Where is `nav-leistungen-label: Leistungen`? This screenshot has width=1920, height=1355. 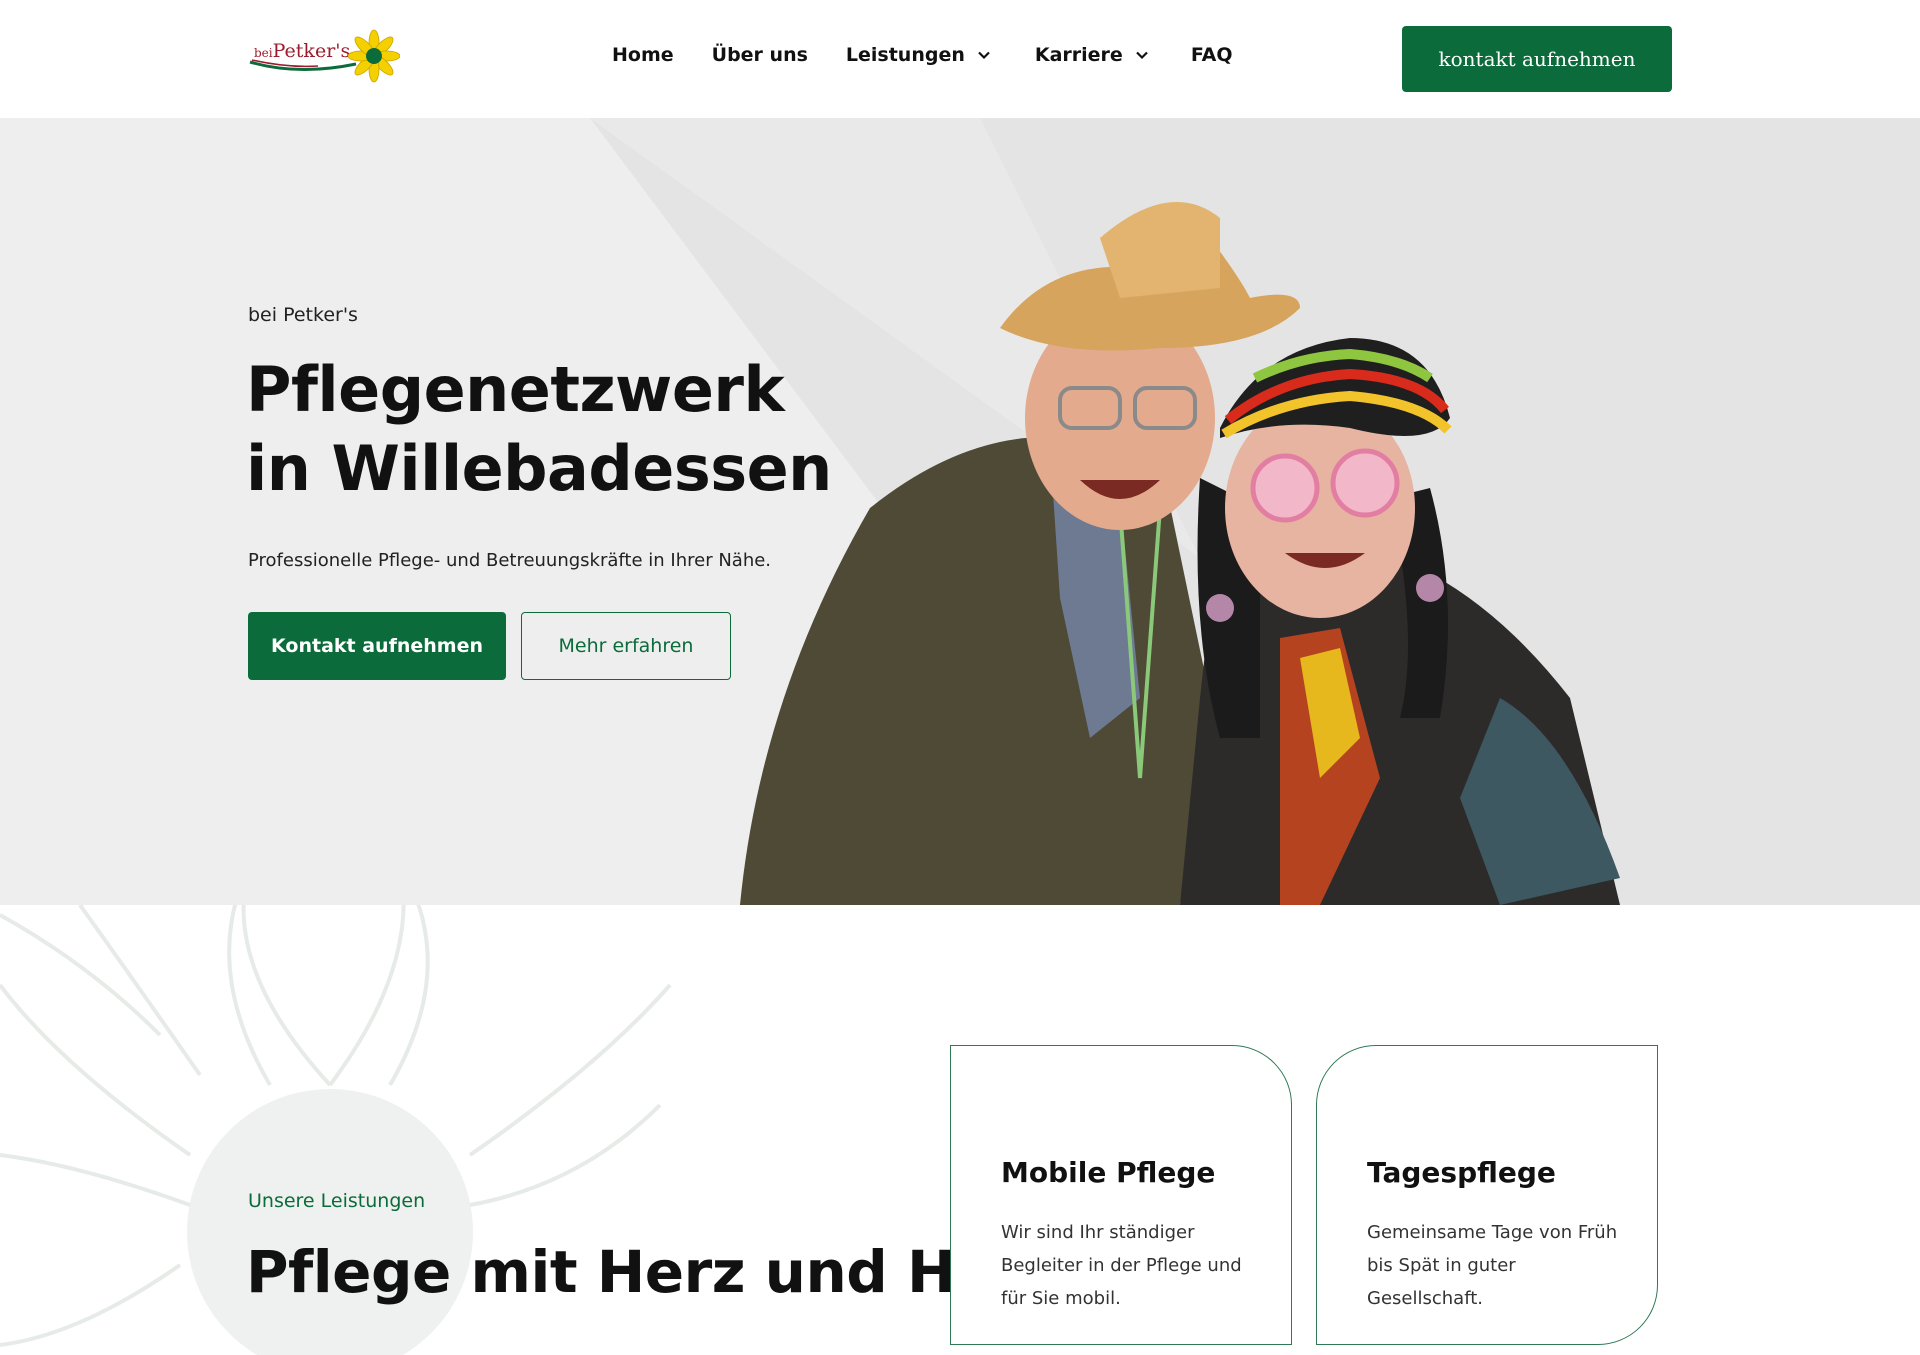 nav-leistungen-label: Leistungen is located at coordinates (905, 55).